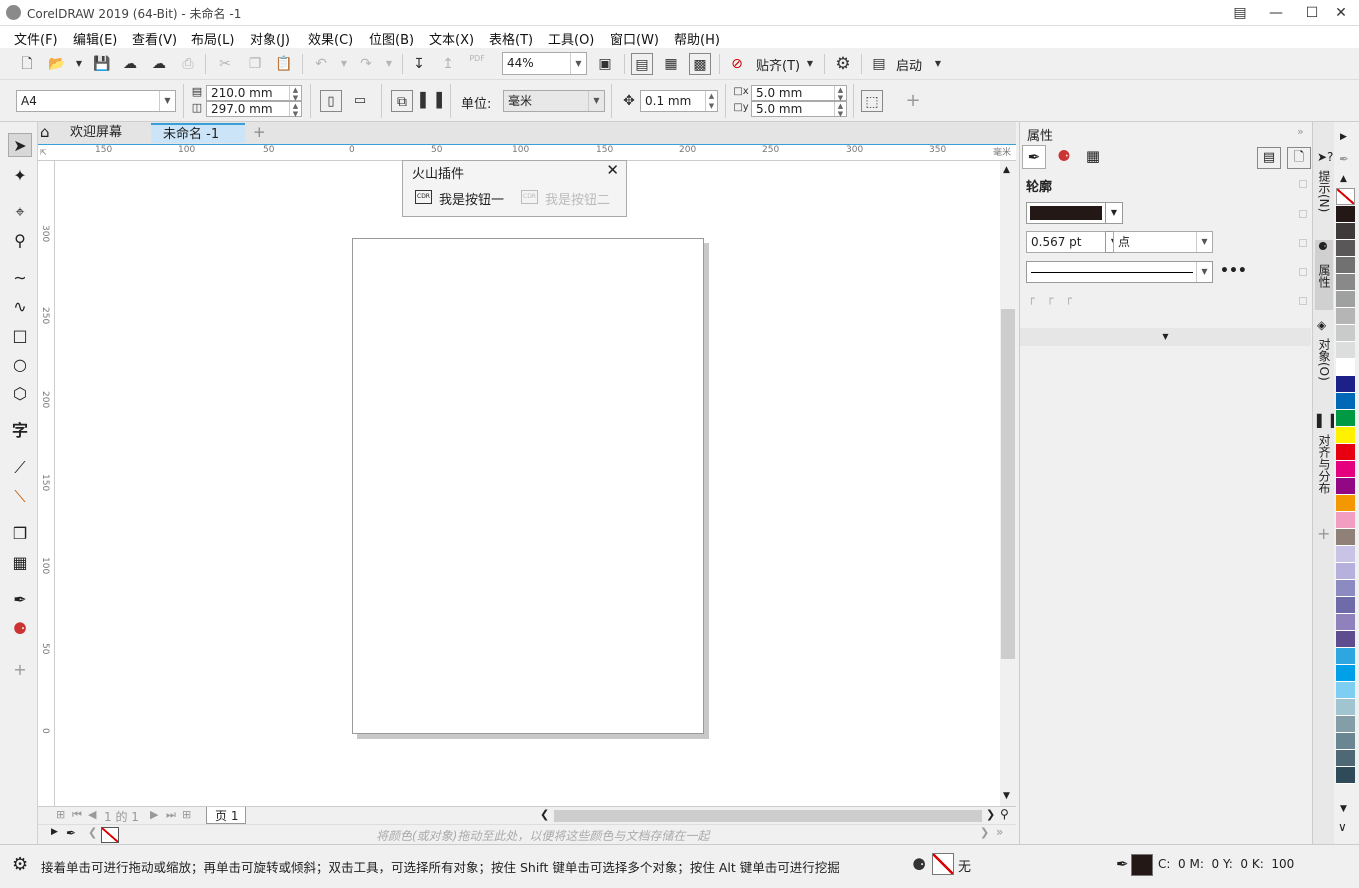 Image resolution: width=1359 pixels, height=888 pixels. Describe the element at coordinates (909, 64) in the screenshot. I see `launch-dropdown: 启动` at that location.